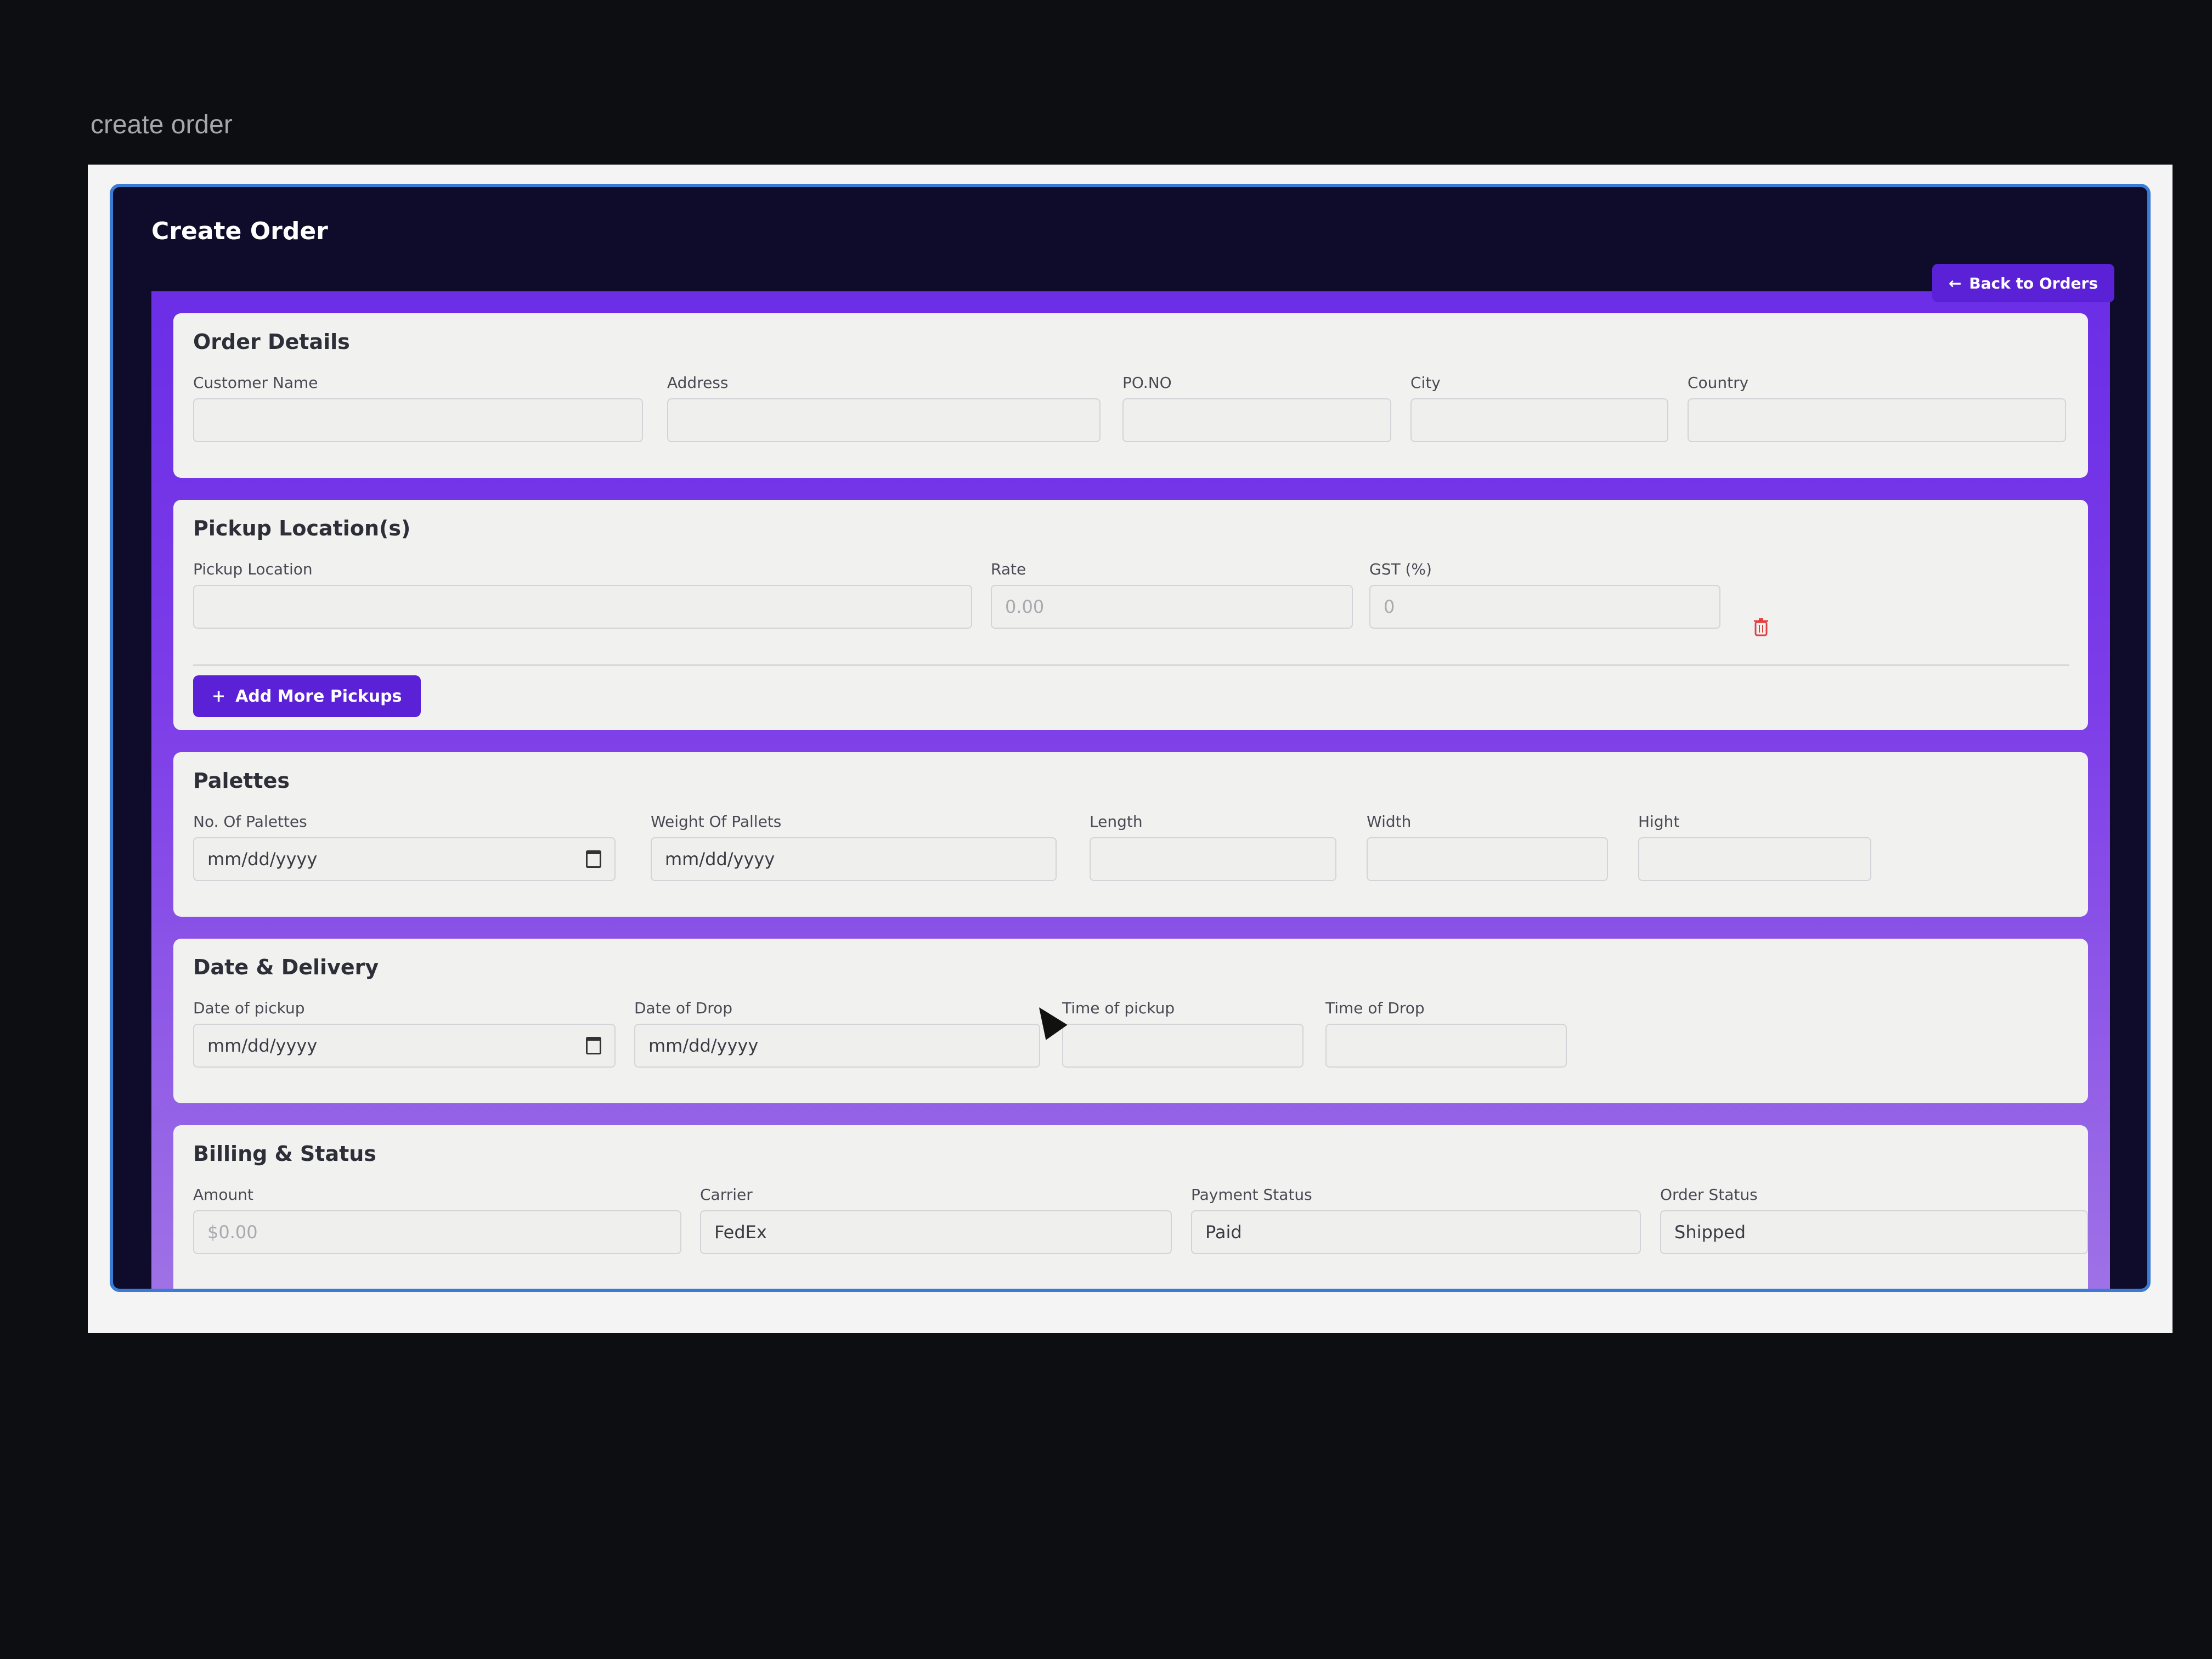  I want to click on country-field: Country, so click(1877, 408).